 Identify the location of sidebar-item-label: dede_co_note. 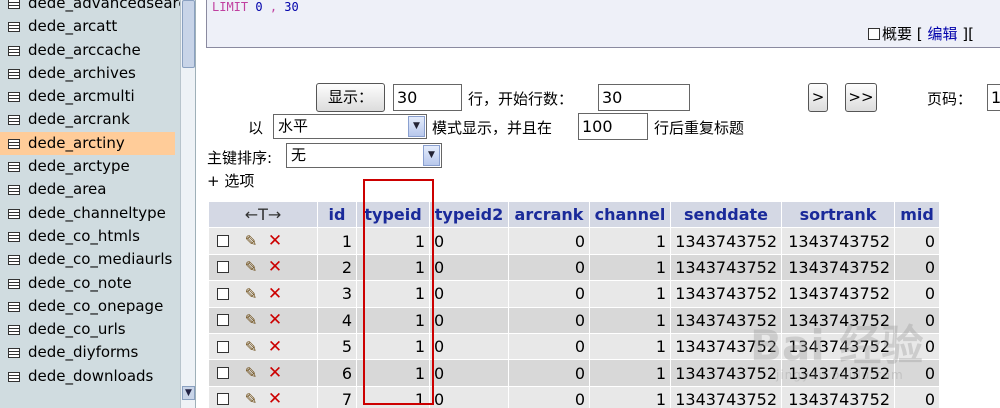
(80, 283).